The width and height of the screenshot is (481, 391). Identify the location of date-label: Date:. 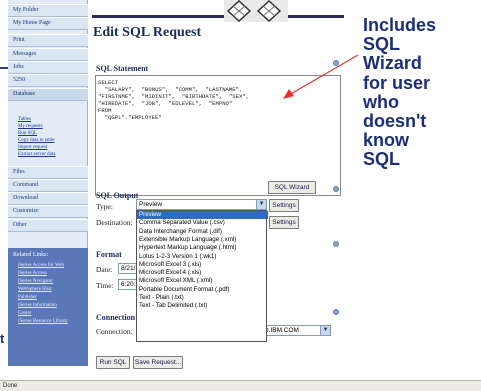
(104, 269).